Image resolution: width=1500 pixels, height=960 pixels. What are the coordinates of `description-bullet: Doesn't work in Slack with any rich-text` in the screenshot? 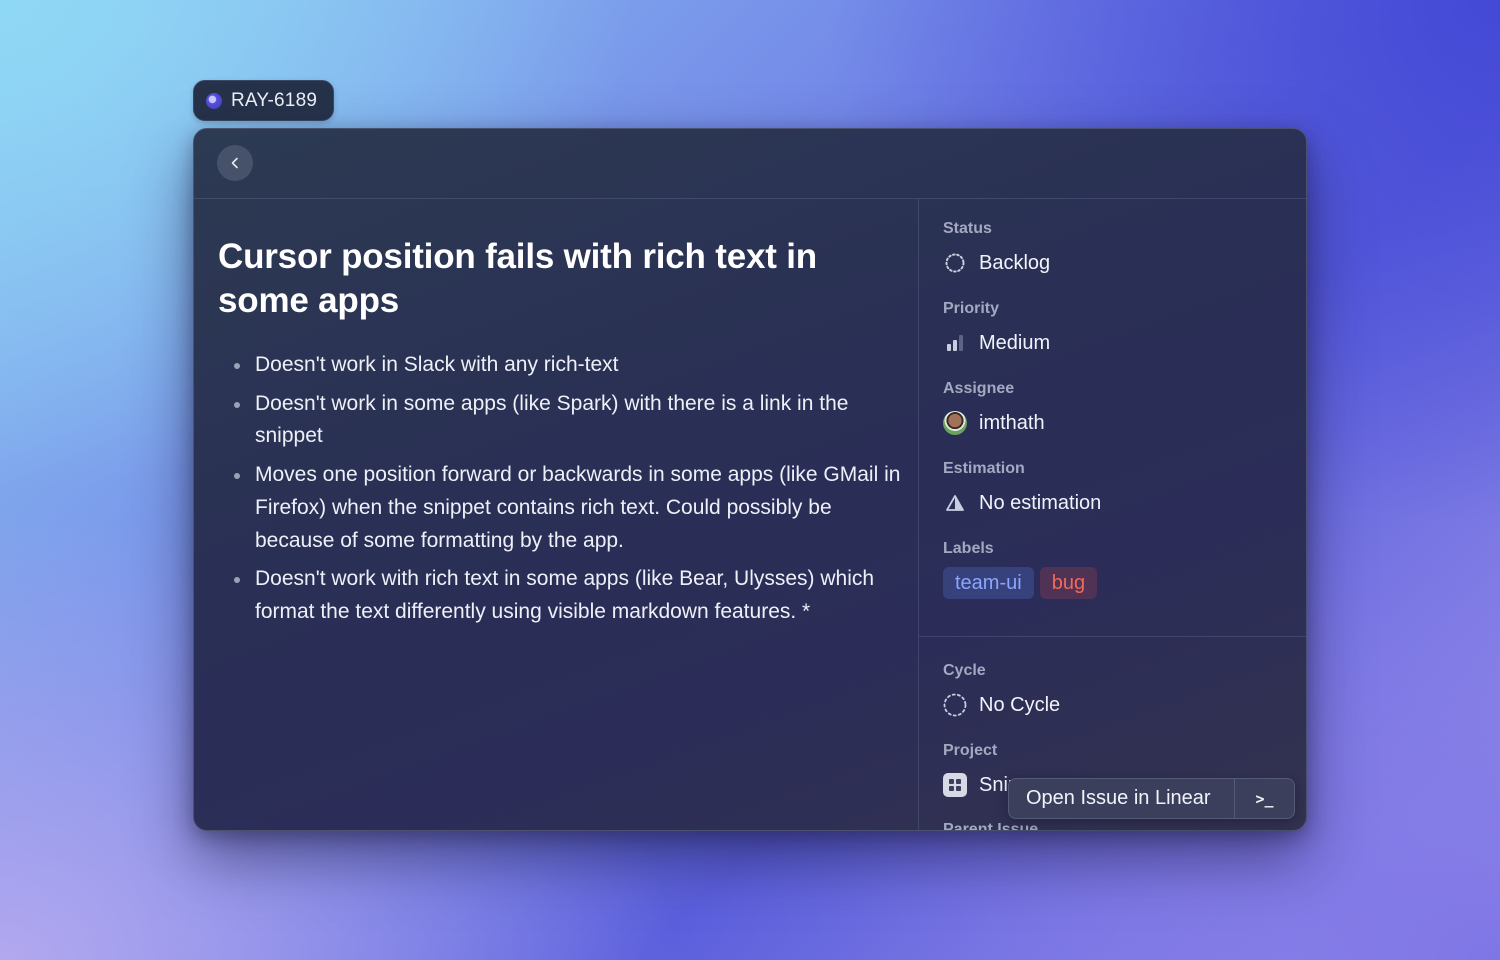 It's located at (563, 365).